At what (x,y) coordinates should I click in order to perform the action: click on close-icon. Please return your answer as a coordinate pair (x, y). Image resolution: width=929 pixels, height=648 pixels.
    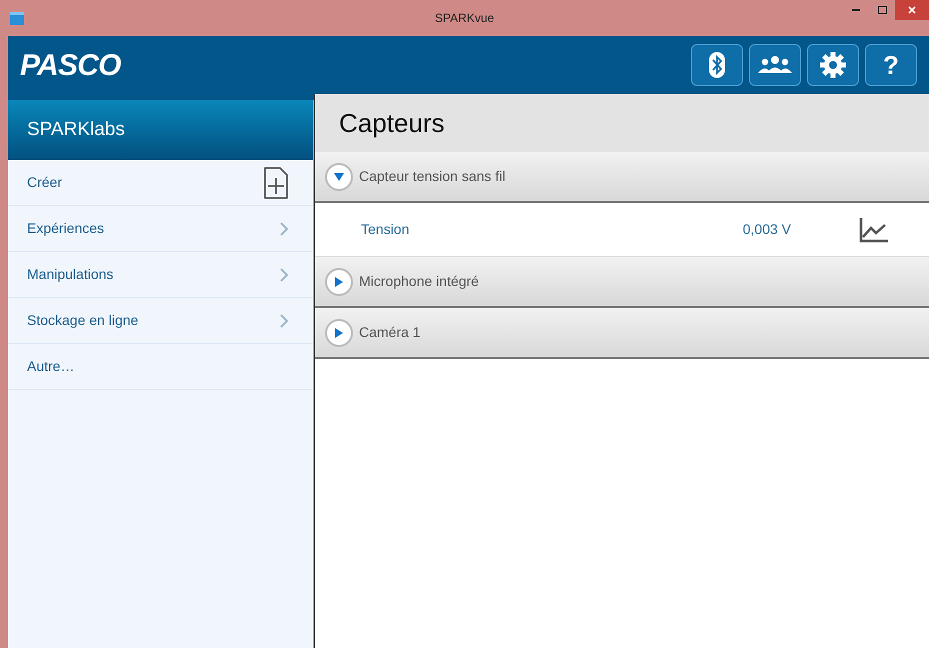
    Looking at the image, I should click on (912, 10).